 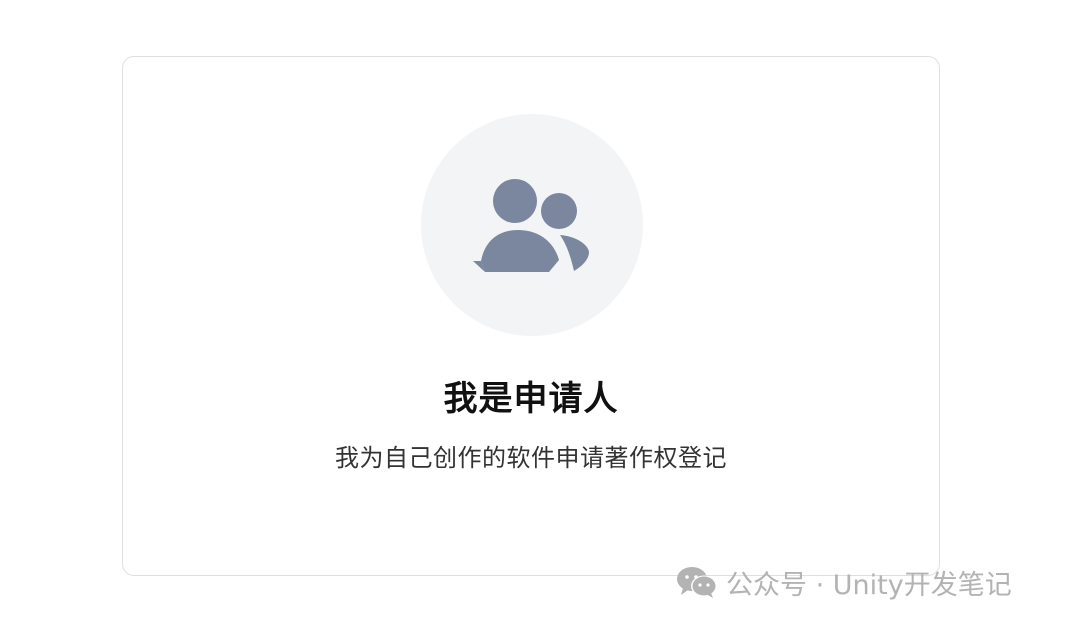 I want to click on wechat-icon, so click(x=697, y=582).